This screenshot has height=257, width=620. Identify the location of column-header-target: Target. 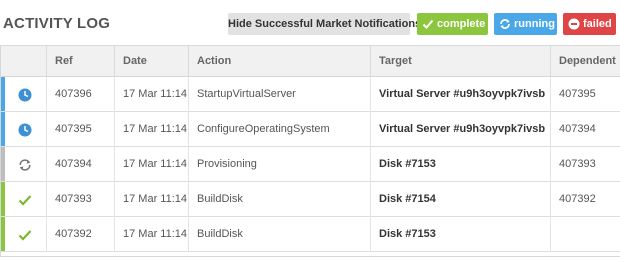
(460, 61).